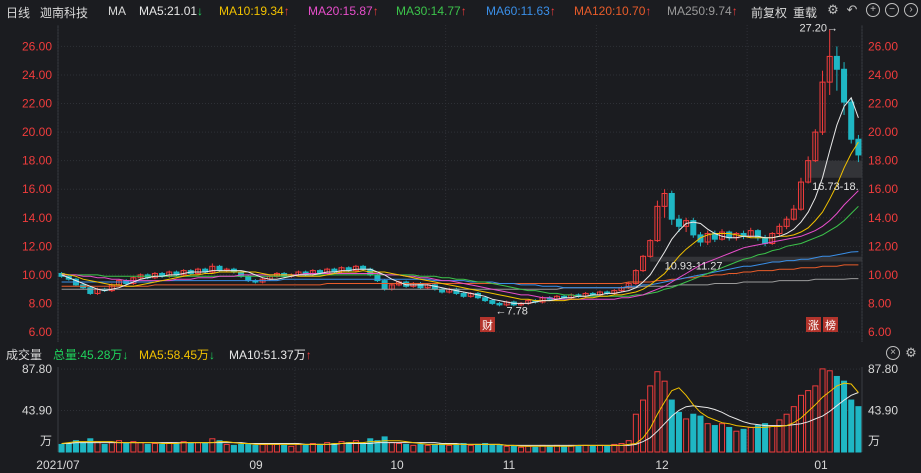  I want to click on price-tick-right: 24.00, so click(883, 75).